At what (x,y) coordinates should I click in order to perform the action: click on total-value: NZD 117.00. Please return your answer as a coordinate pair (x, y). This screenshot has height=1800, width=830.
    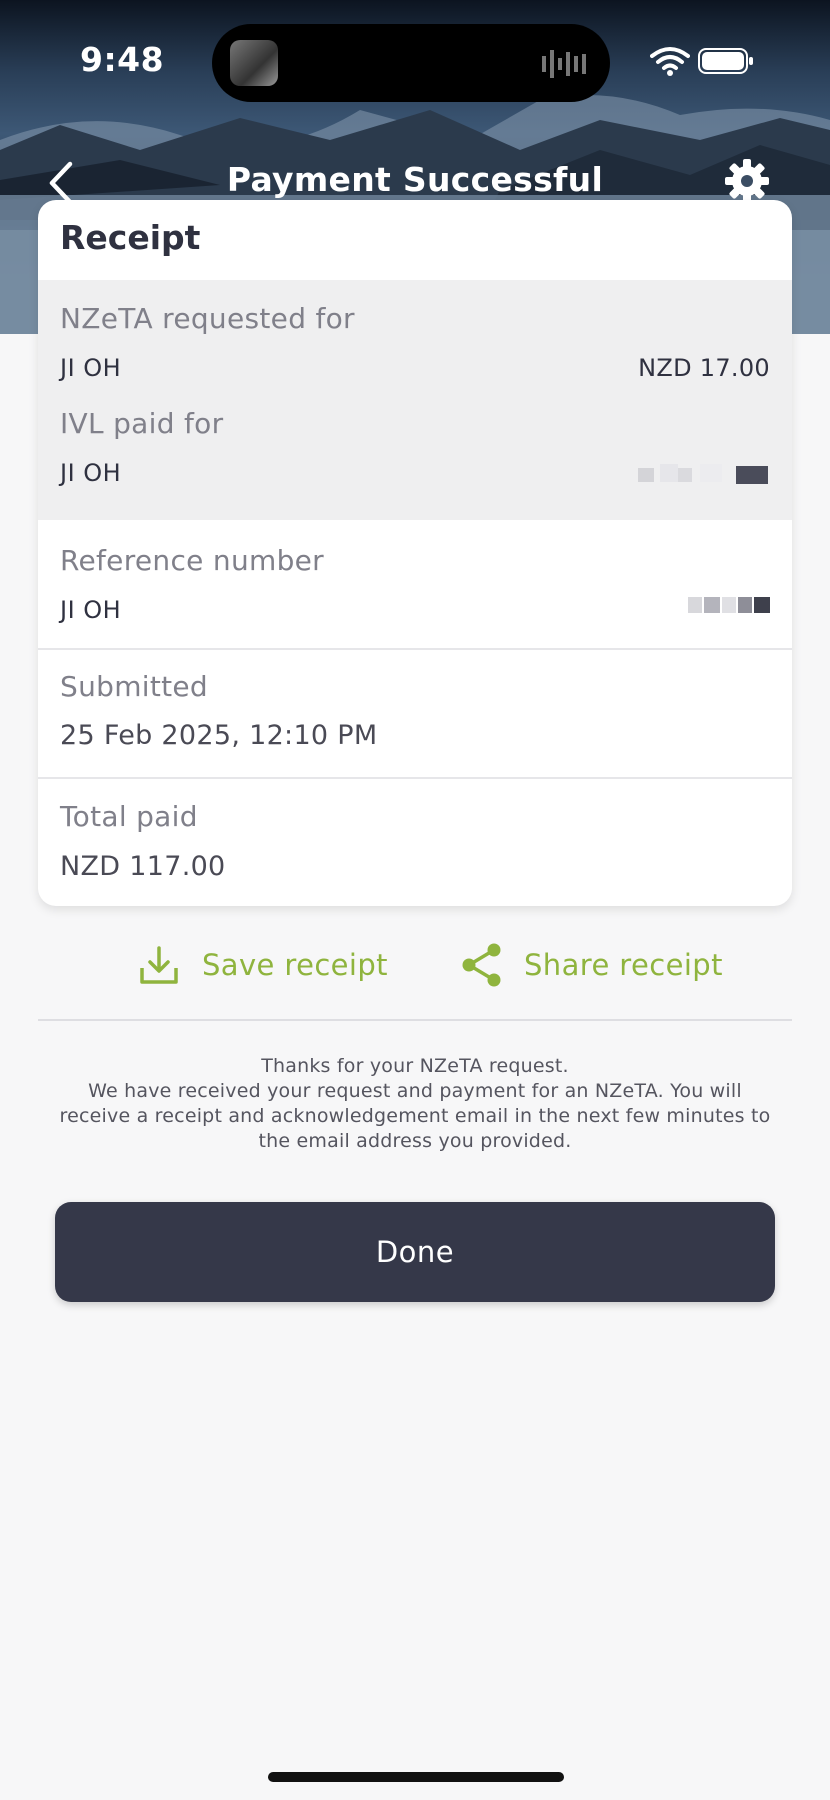
    Looking at the image, I should click on (143, 866).